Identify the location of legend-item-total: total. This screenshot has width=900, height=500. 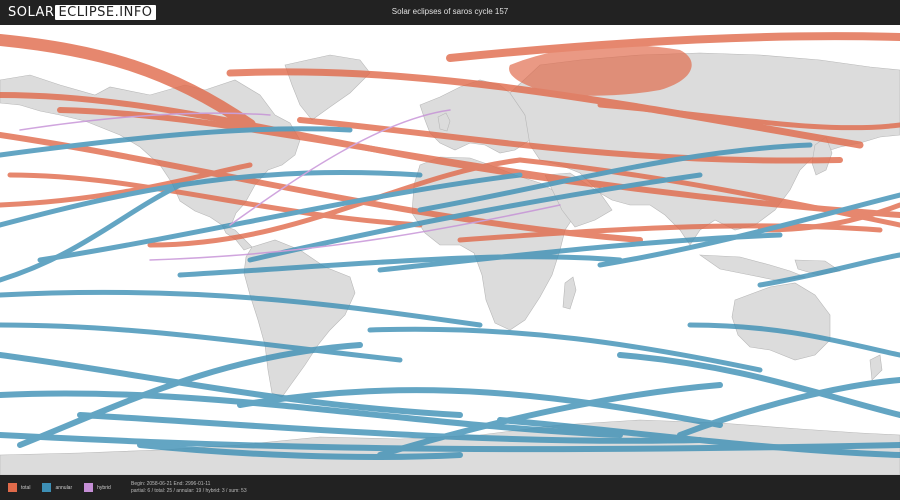
(19, 487).